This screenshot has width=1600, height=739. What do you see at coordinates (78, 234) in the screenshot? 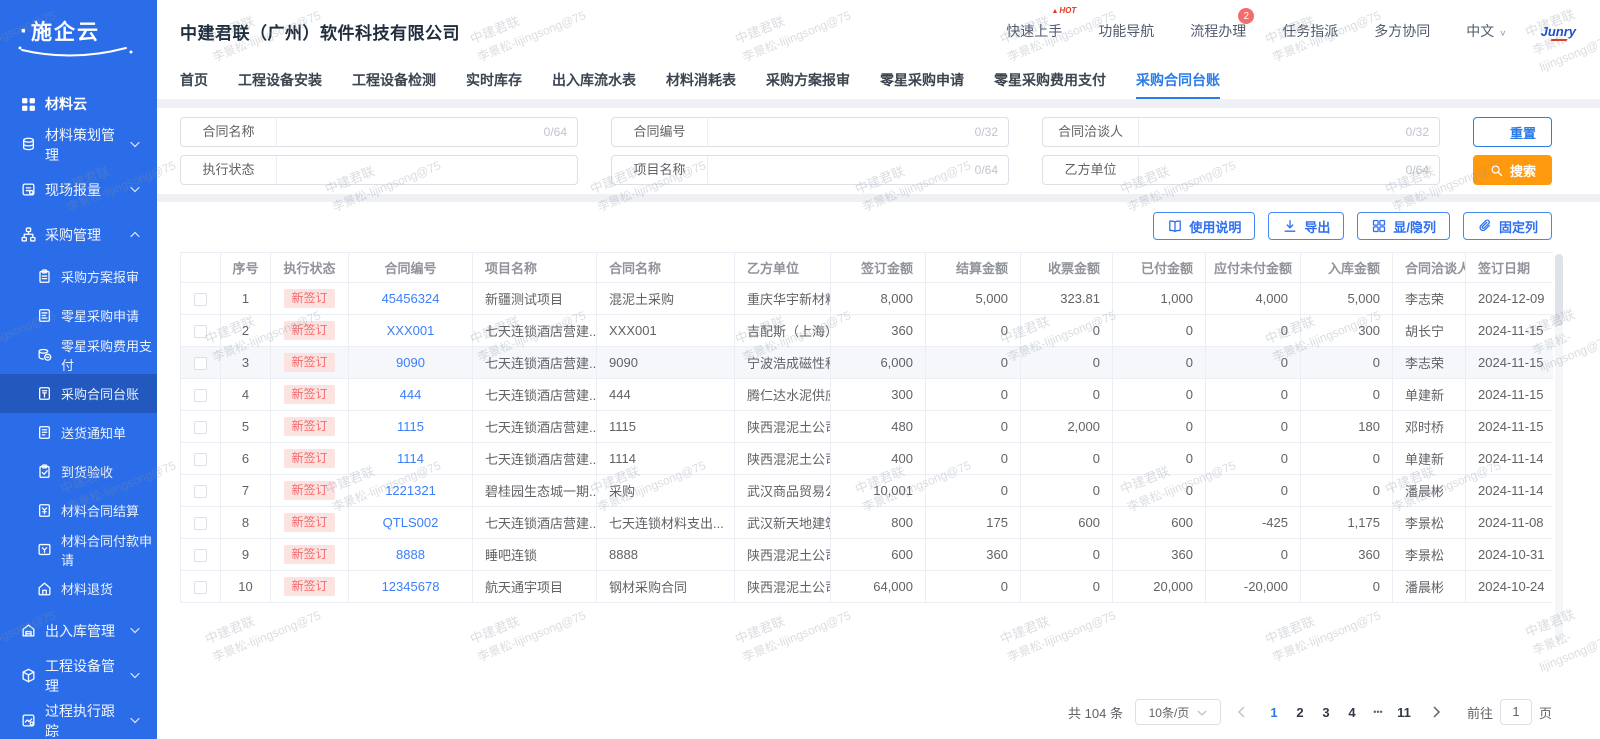
I see `sidebar-item-采购管理: 采购管理` at bounding box center [78, 234].